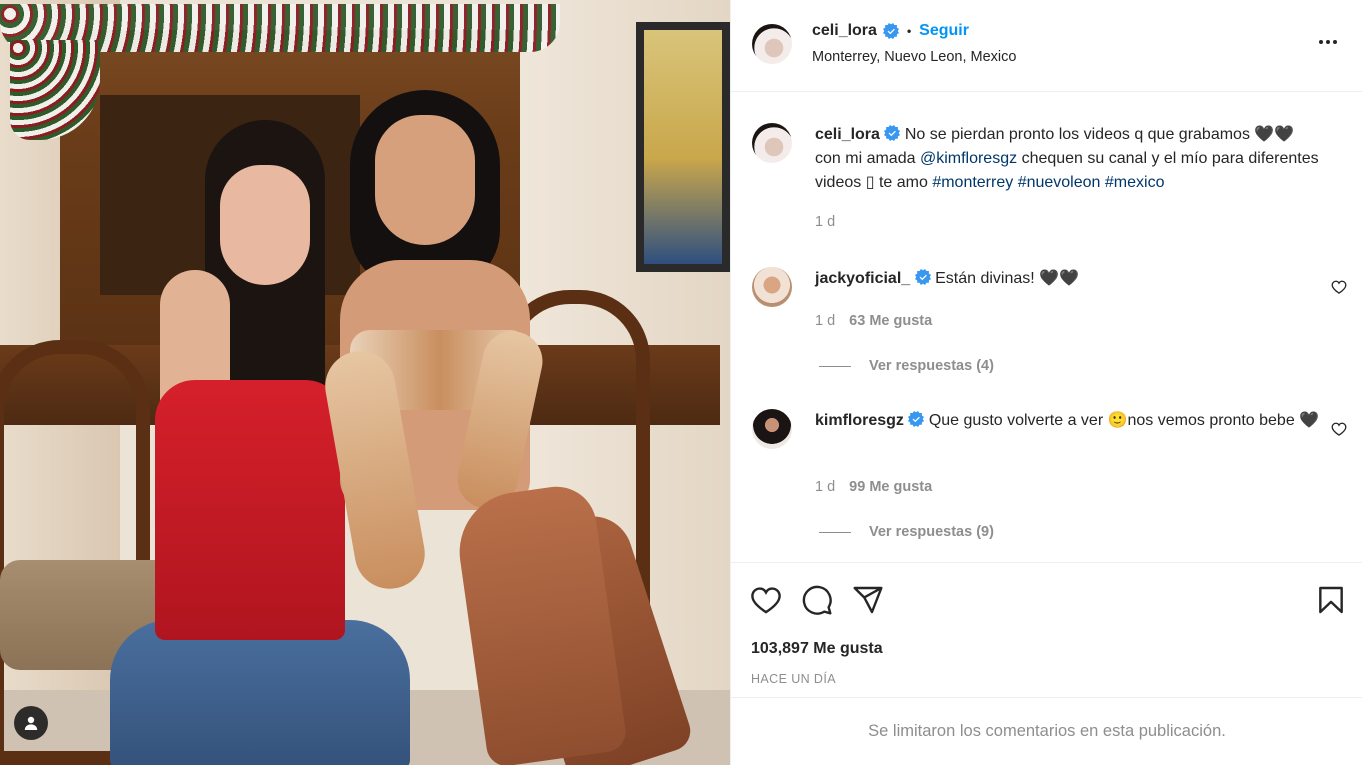  I want to click on comment-text: jackyoficial_ Están divinas! 🖤🖤, so click(1067, 279).